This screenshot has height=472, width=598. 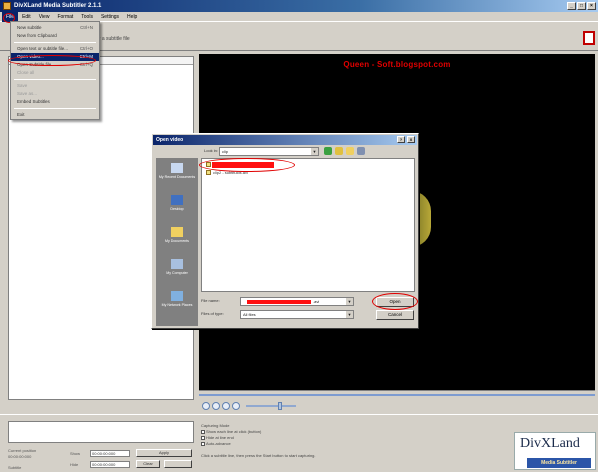 What do you see at coordinates (249, 314) in the screenshot?
I see `files-of-type-value: All files` at bounding box center [249, 314].